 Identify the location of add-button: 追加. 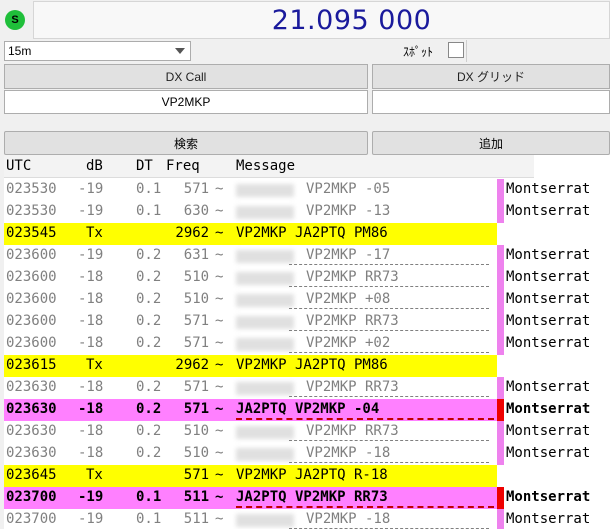
(491, 143).